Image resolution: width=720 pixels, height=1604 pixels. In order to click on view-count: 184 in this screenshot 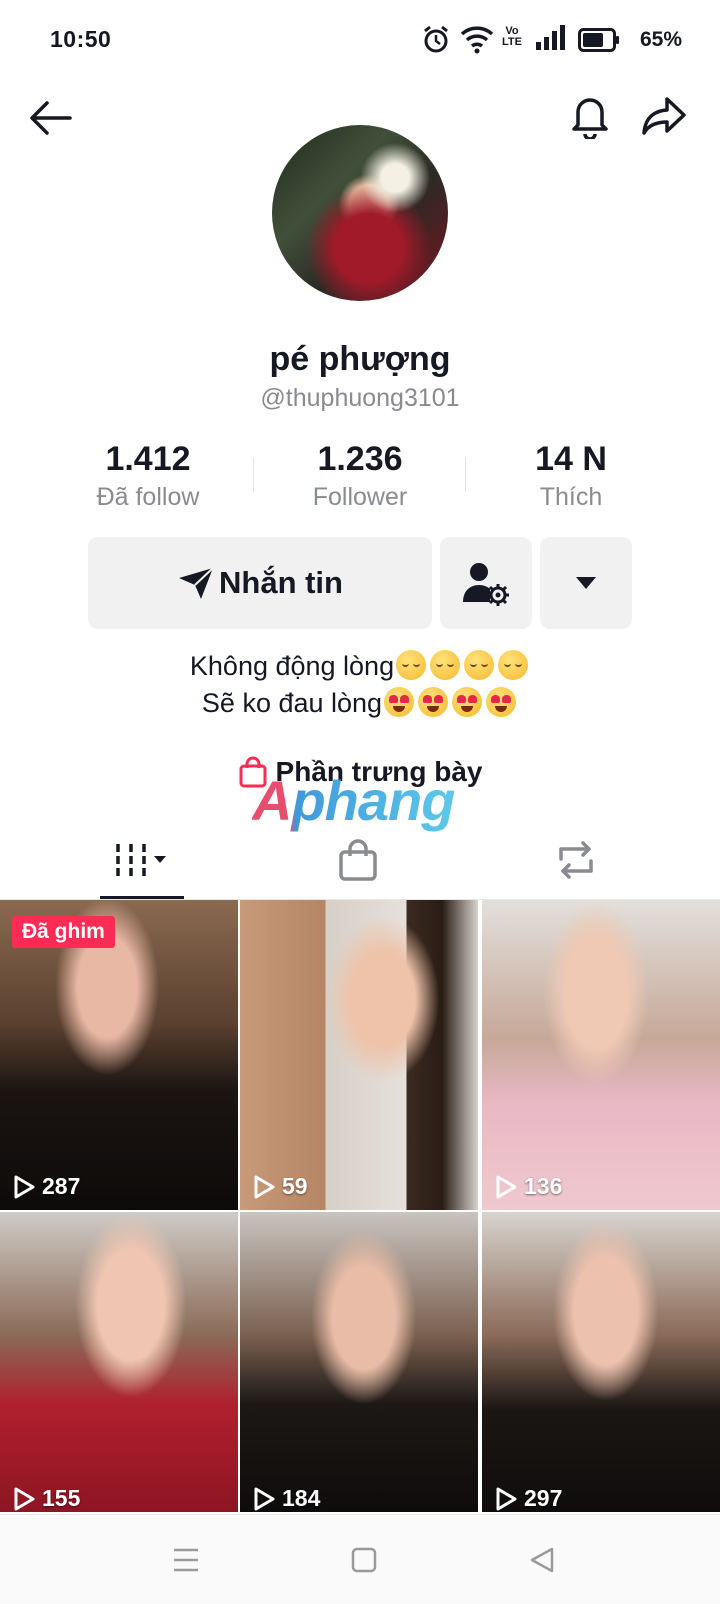, I will do `click(286, 1498)`.